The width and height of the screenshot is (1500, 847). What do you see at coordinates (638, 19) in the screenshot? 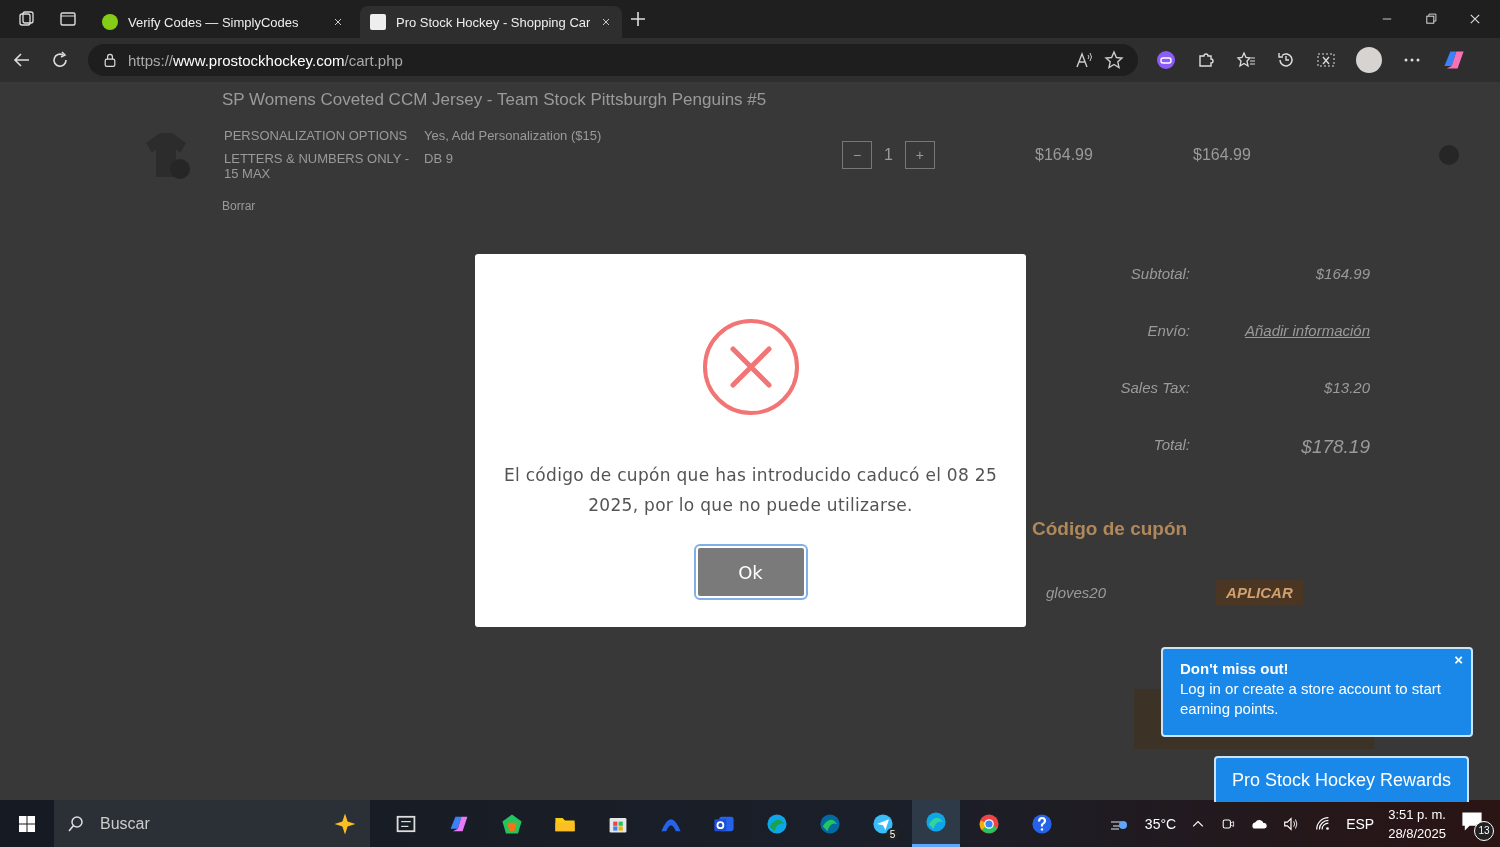
I see `new-tab-icon` at bounding box center [638, 19].